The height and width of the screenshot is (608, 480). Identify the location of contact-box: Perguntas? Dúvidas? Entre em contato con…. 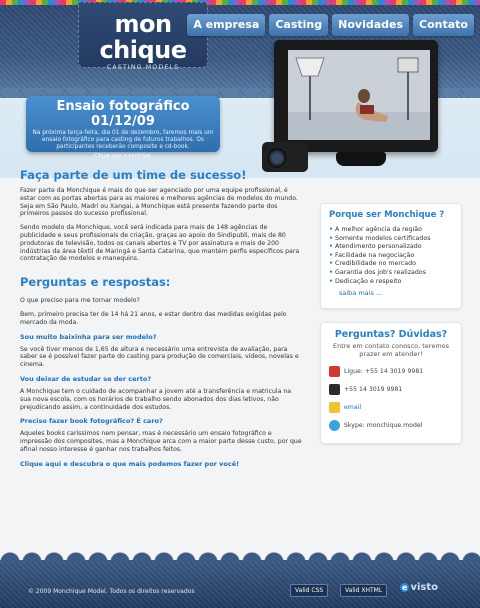
(391, 383).